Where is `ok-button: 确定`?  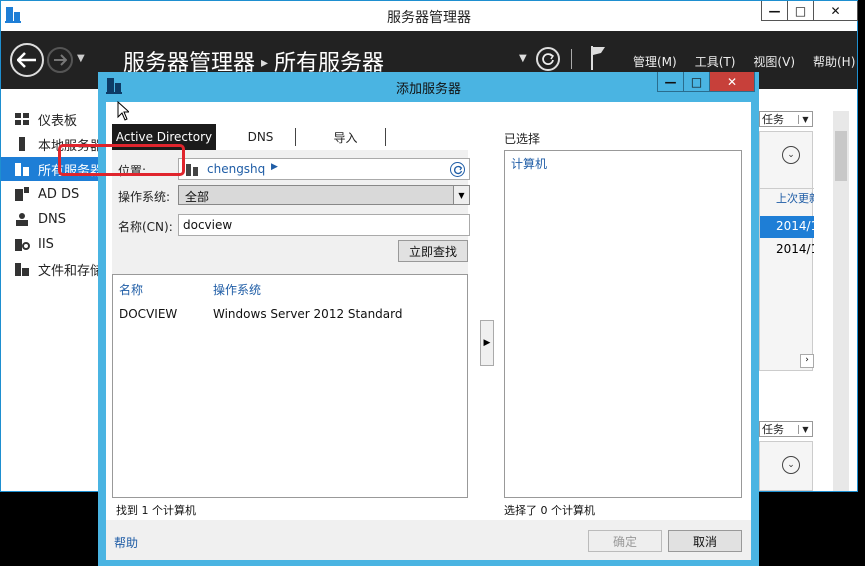
ok-button: 确定 is located at coordinates (625, 541).